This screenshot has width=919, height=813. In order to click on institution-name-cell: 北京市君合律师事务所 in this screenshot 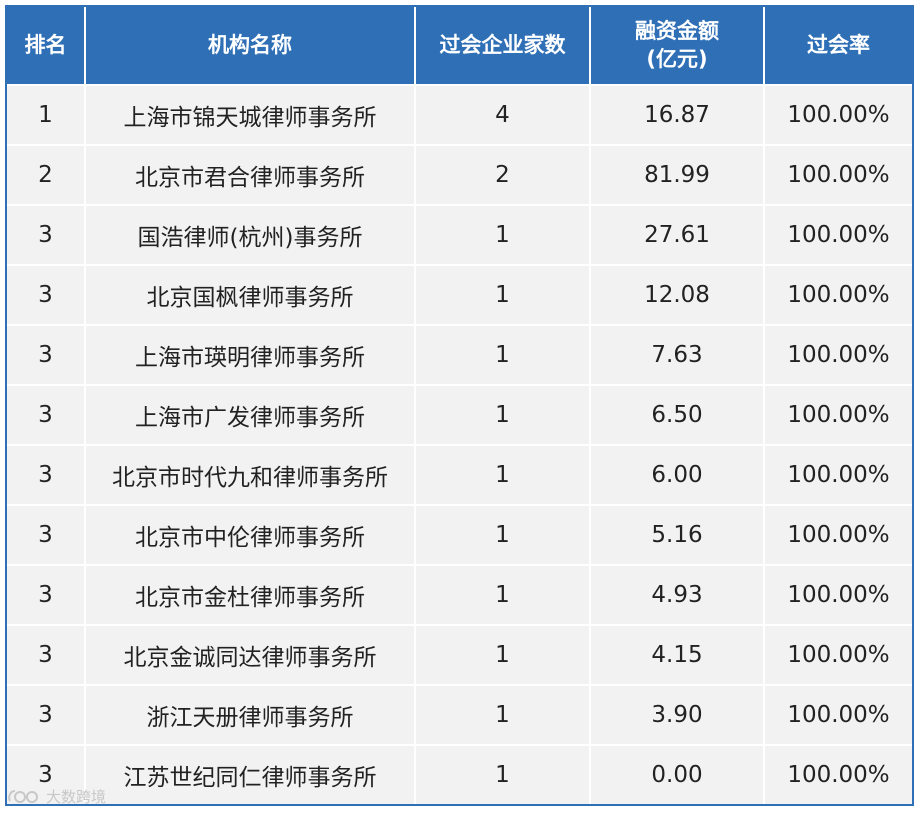, I will do `click(250, 174)`.